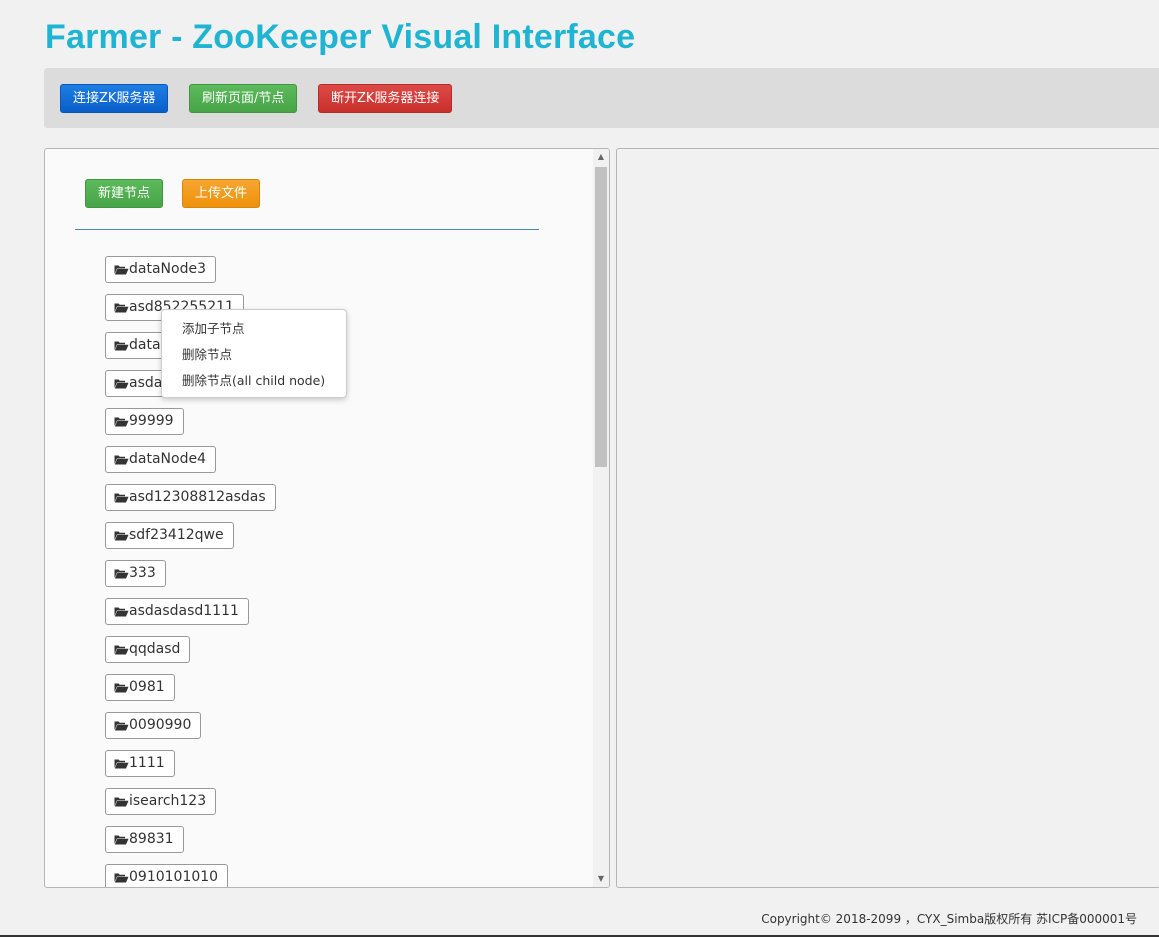 This screenshot has width=1159, height=937. Describe the element at coordinates (168, 801) in the screenshot. I see `tree-node-label: isearch123` at that location.